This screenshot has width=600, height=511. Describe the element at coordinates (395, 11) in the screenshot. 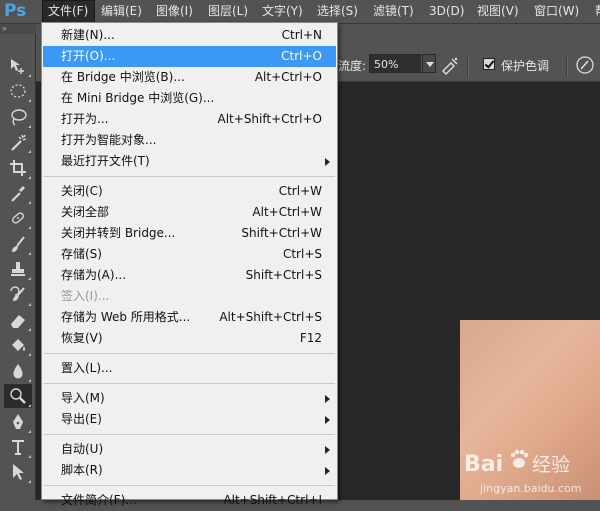

I see `menu-6: 滤镜(T)` at that location.